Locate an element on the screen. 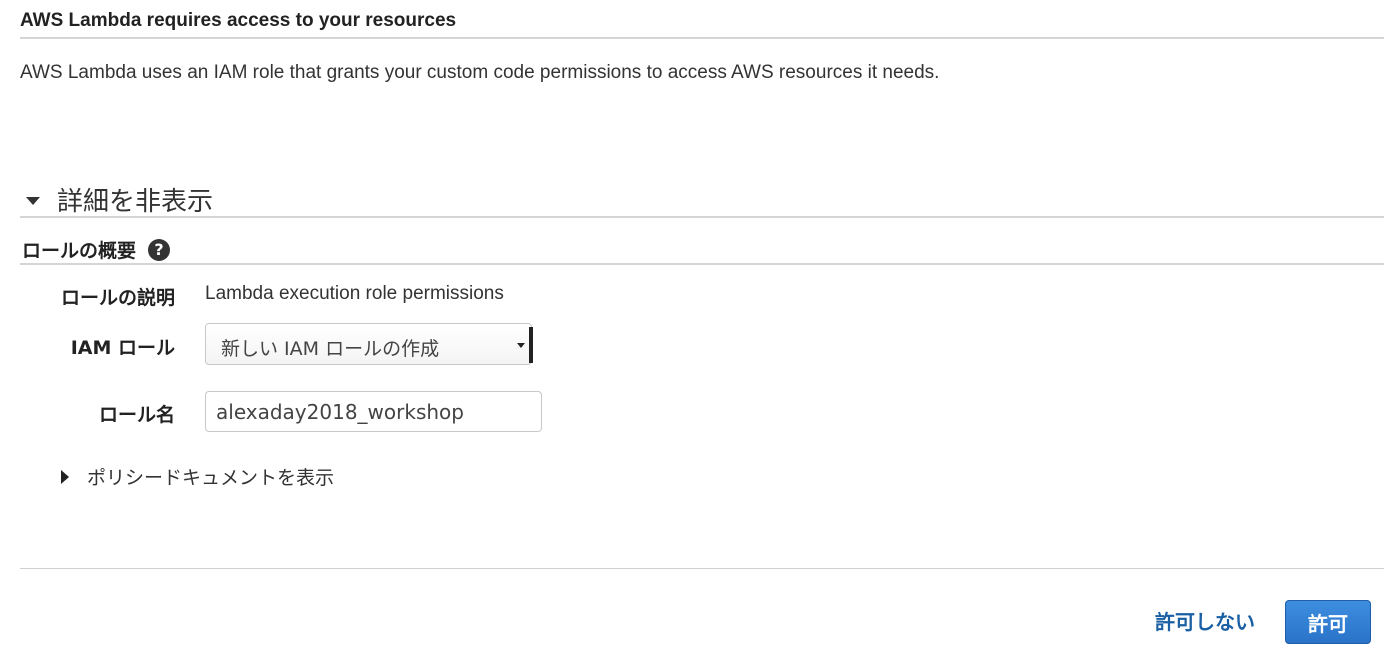 The height and width of the screenshot is (659, 1384). role-summary-heading: ロールの概要 ? is located at coordinates (96, 249).